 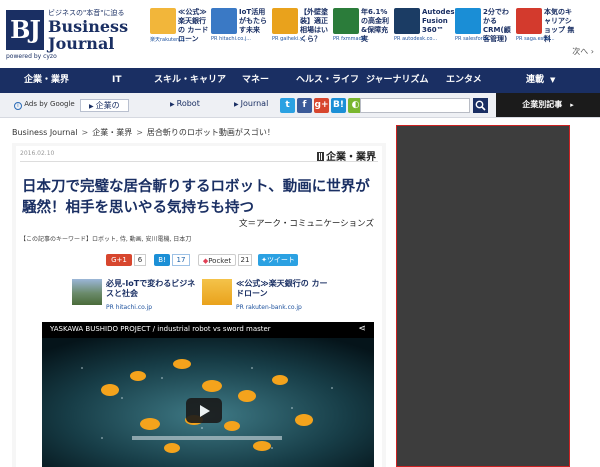 I want to click on in-article-ad-2: ≪公式≫楽天銀行の カードローン PR rakuten-bank.co.jp, so click(x=266, y=296).